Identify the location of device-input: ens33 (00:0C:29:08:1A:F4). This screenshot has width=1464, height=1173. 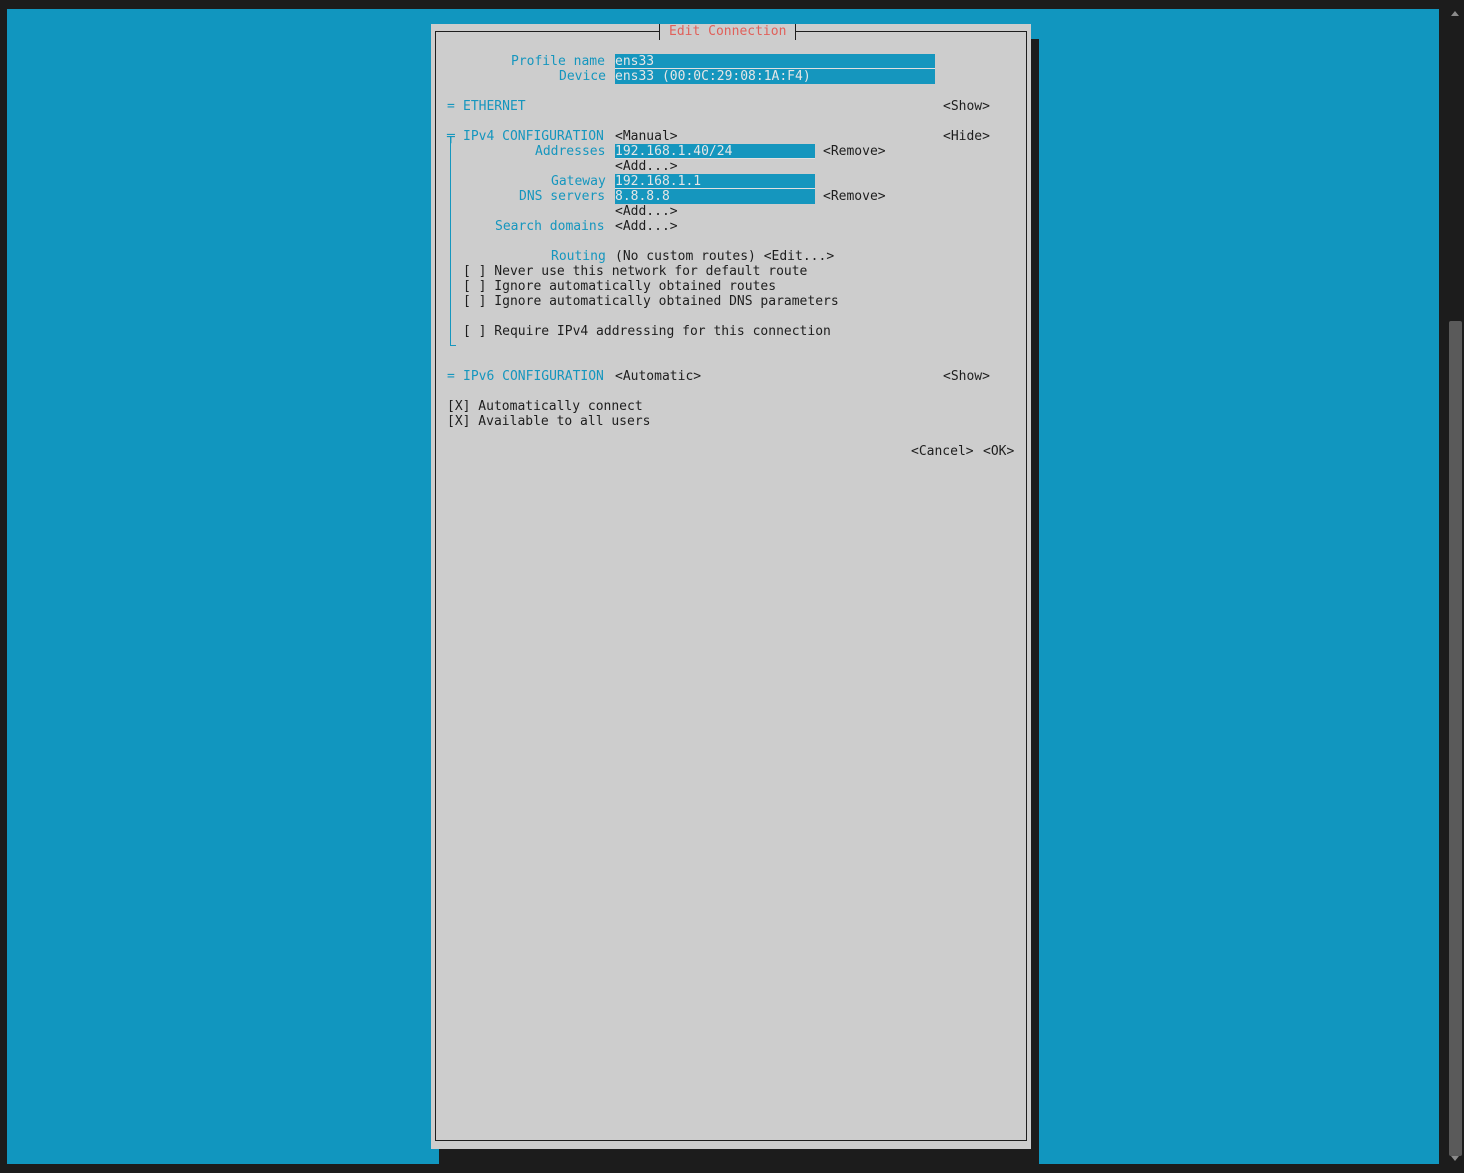
(775, 76).